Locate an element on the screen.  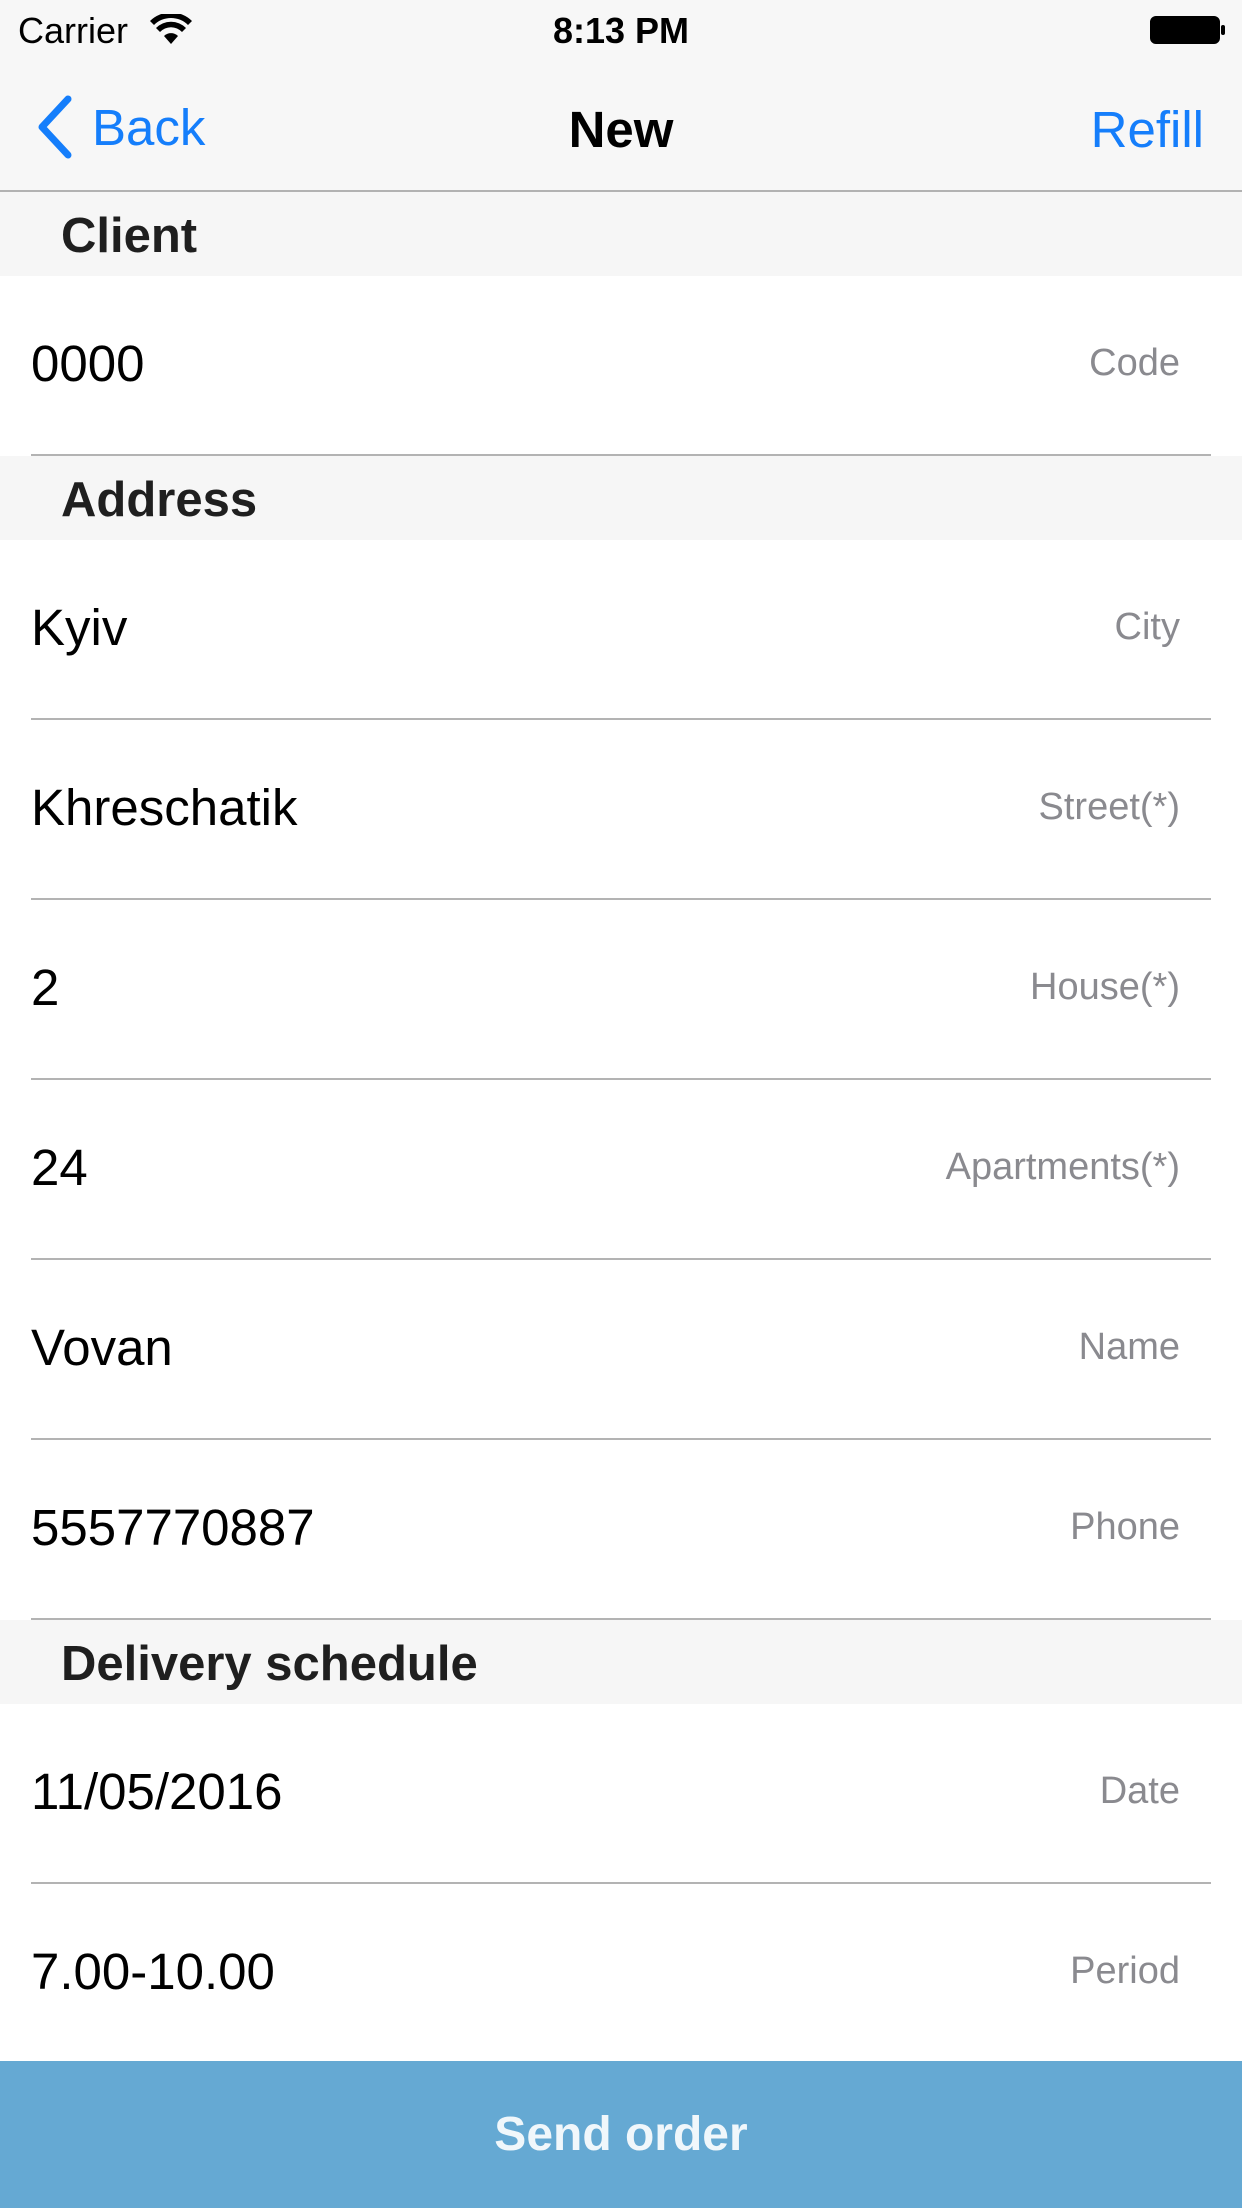
phone-field: 5557770887 Phone is located at coordinates (621, 1530).